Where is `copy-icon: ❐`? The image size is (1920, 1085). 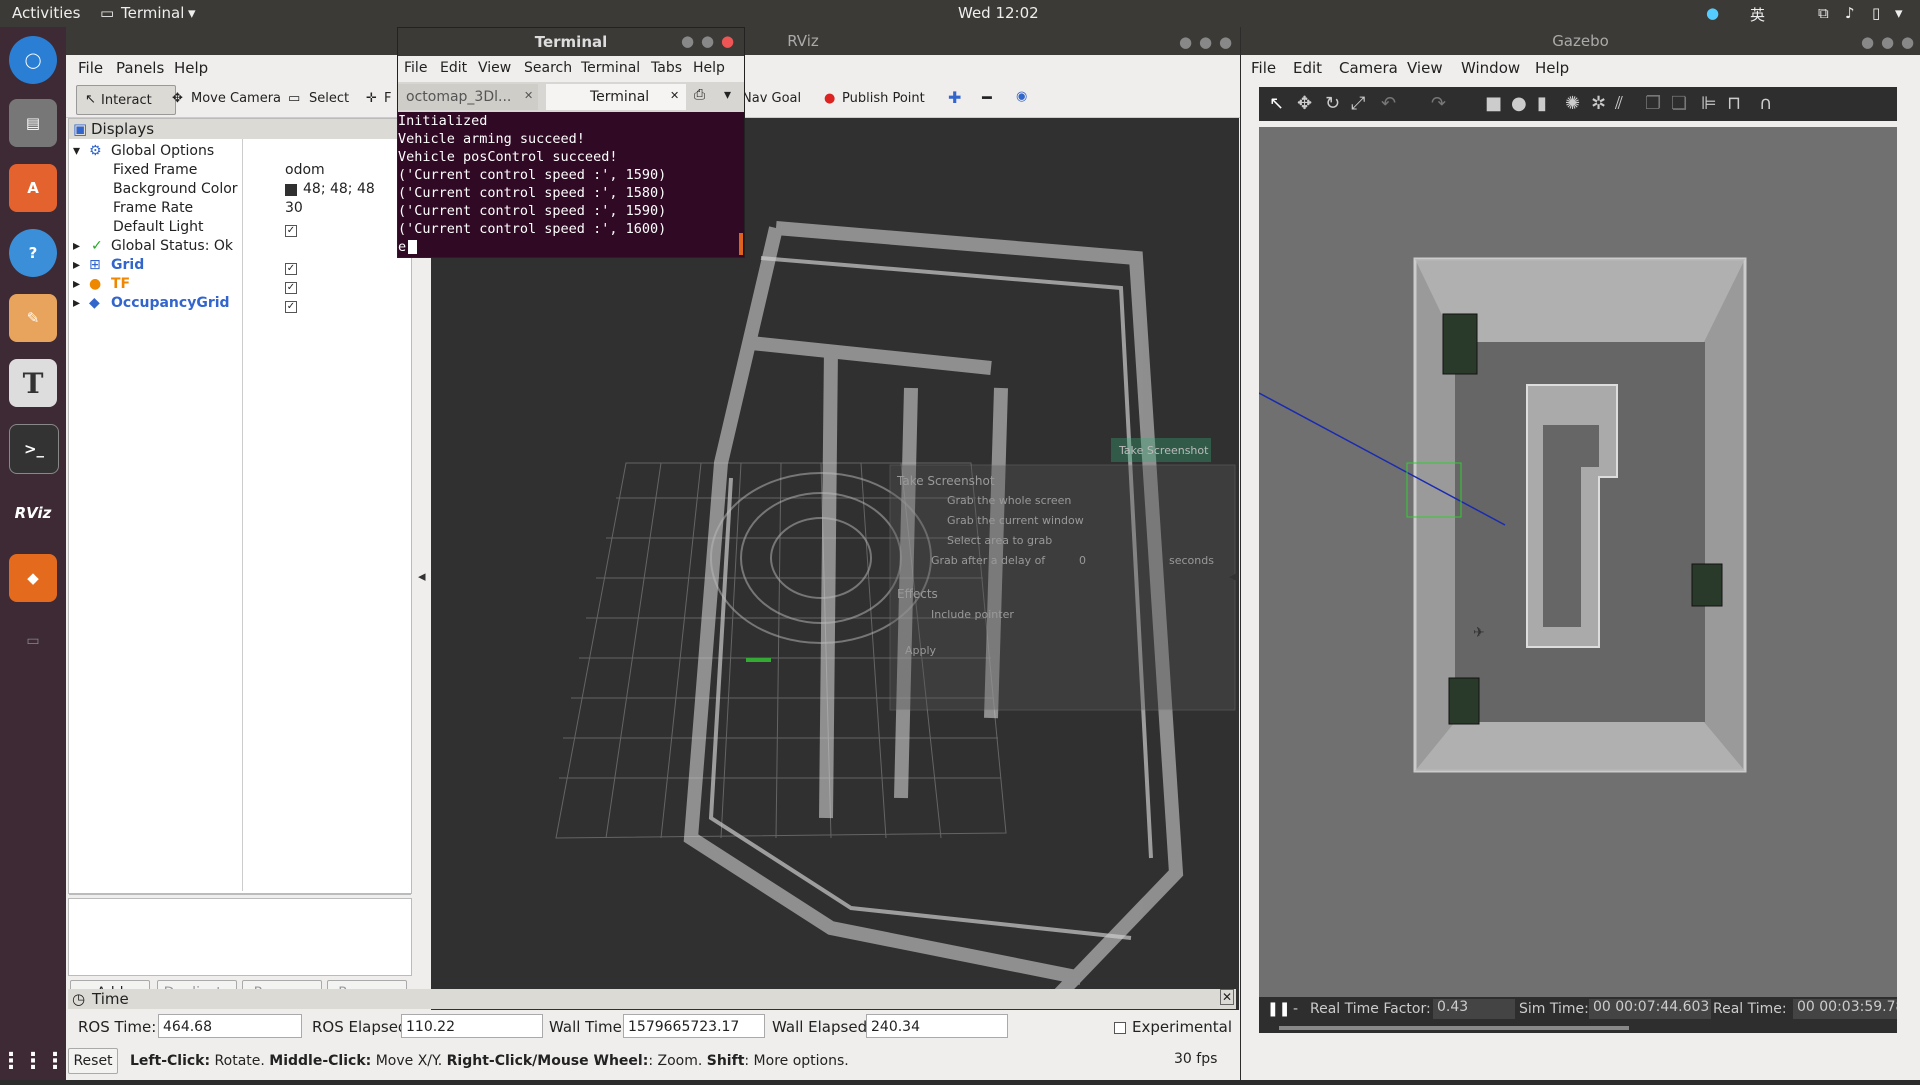
copy-icon: ❐ is located at coordinates (1653, 103).